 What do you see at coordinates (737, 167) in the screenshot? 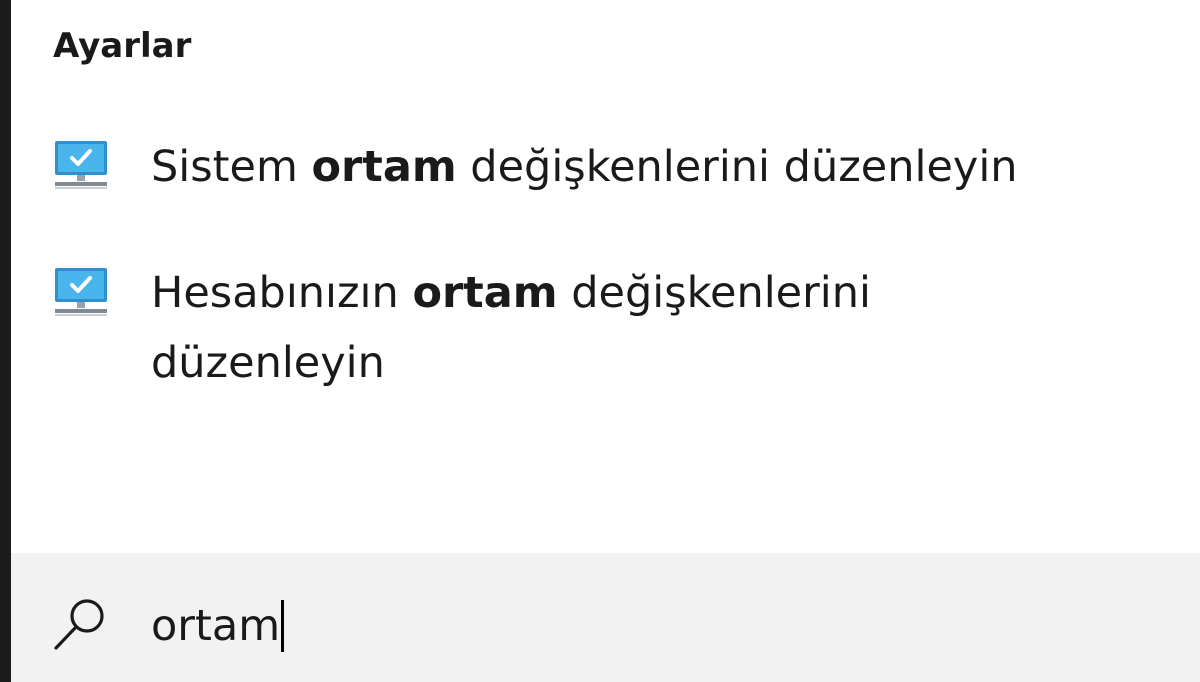
I see `result-label-suffix: değişkenlerini düzenleyin` at bounding box center [737, 167].